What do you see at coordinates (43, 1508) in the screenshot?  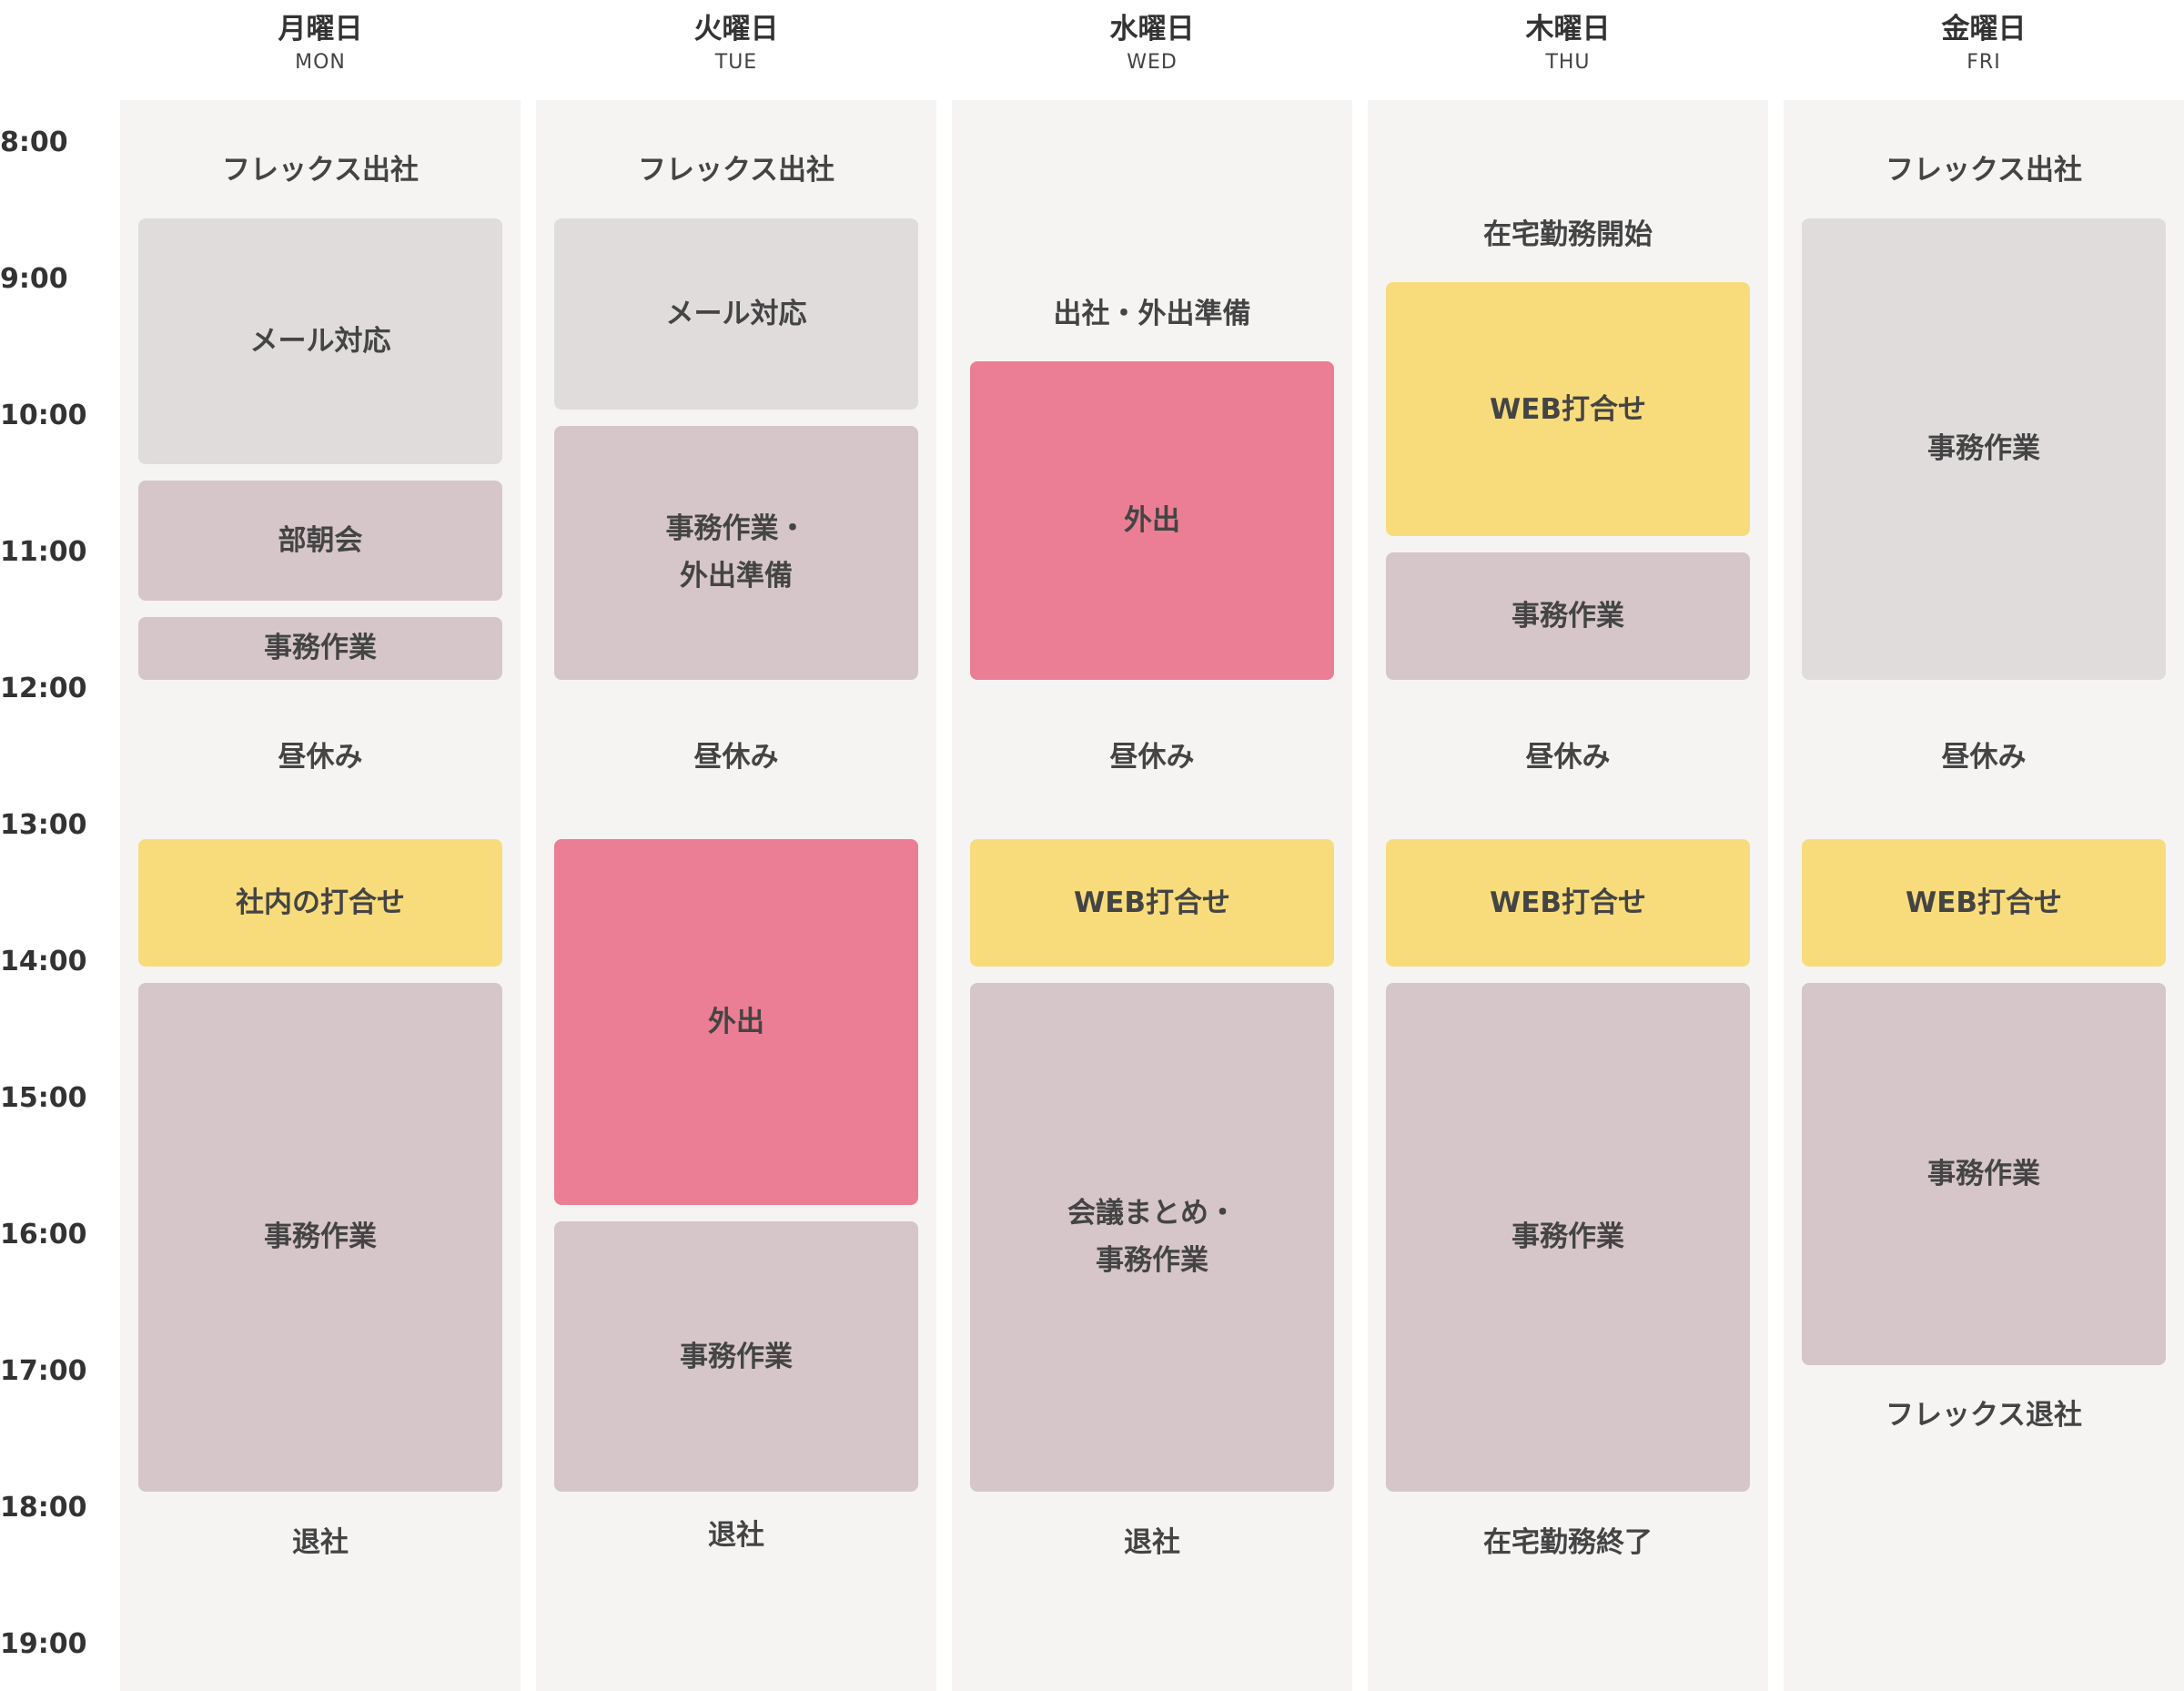 I see `time-label: 18:00` at bounding box center [43, 1508].